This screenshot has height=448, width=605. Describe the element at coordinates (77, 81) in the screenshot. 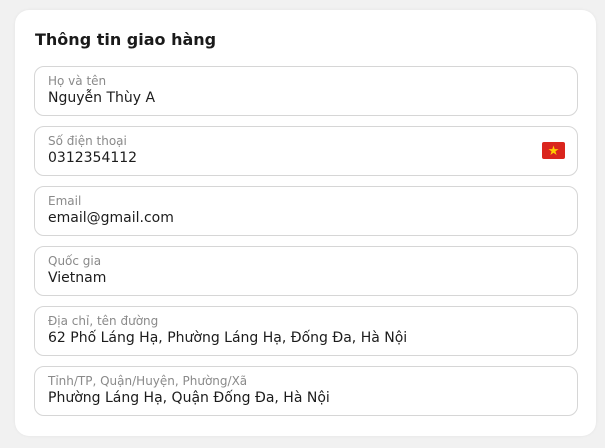

I see `full-name-label: Họ và tên` at that location.